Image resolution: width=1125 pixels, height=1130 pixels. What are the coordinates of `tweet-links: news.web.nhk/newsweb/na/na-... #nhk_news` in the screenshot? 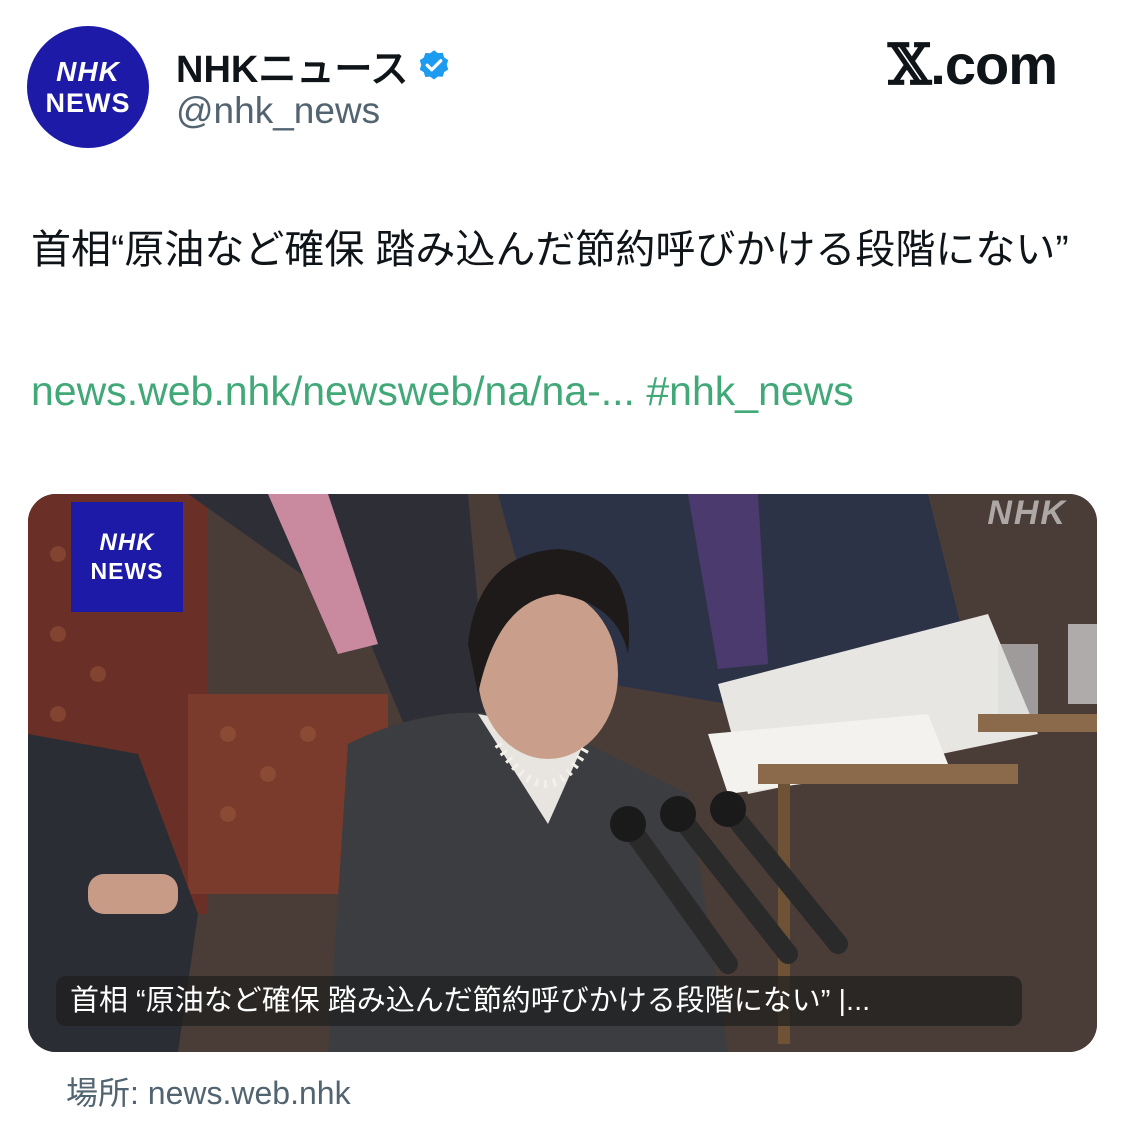 It's located at (442, 391).